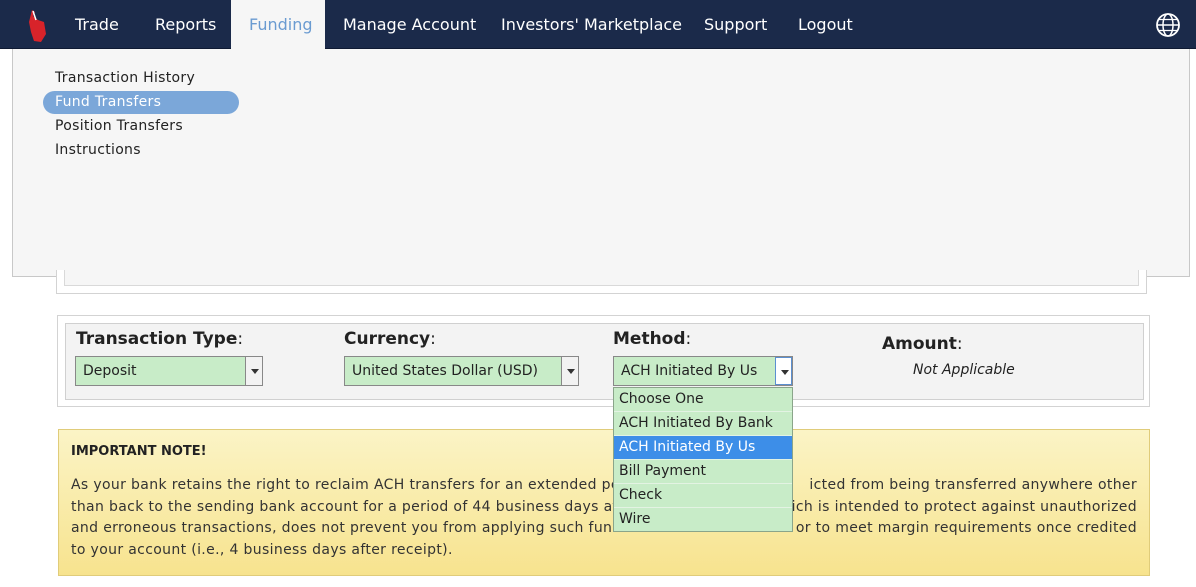 The height and width of the screenshot is (587, 1196). What do you see at coordinates (141, 78) in the screenshot?
I see `submenu-transaction-history: Transaction History` at bounding box center [141, 78].